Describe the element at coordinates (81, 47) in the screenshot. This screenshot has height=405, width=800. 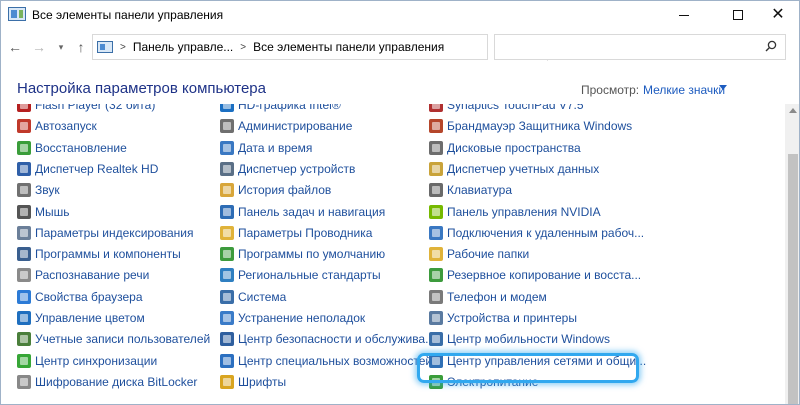
I see `up-arrow-icon: ↑` at that location.